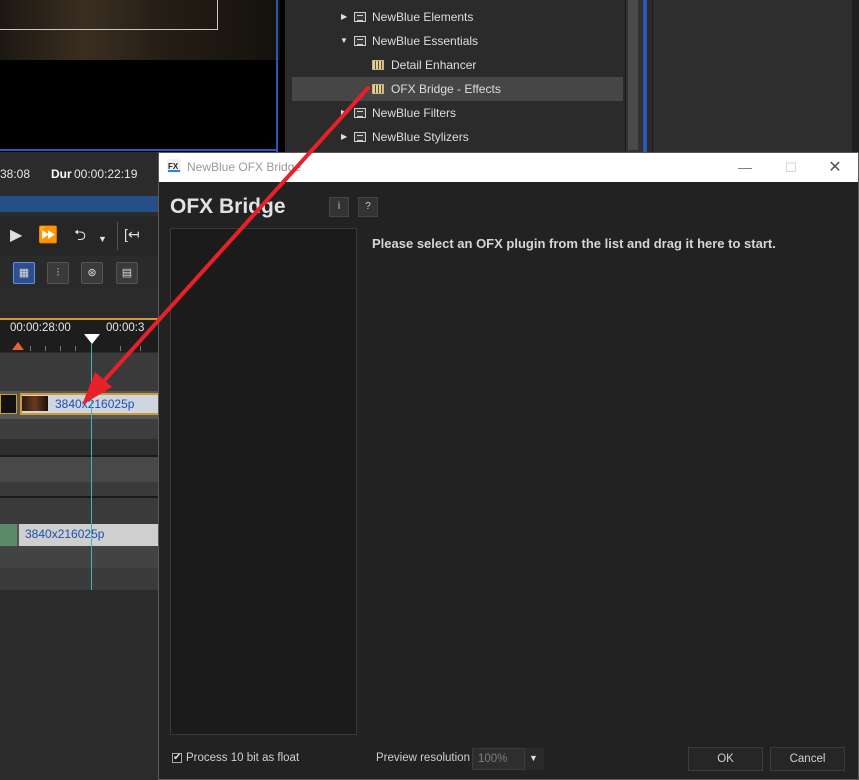 This screenshot has width=859, height=780. What do you see at coordinates (61, 174) in the screenshot?
I see `duration-label: Dur` at bounding box center [61, 174].